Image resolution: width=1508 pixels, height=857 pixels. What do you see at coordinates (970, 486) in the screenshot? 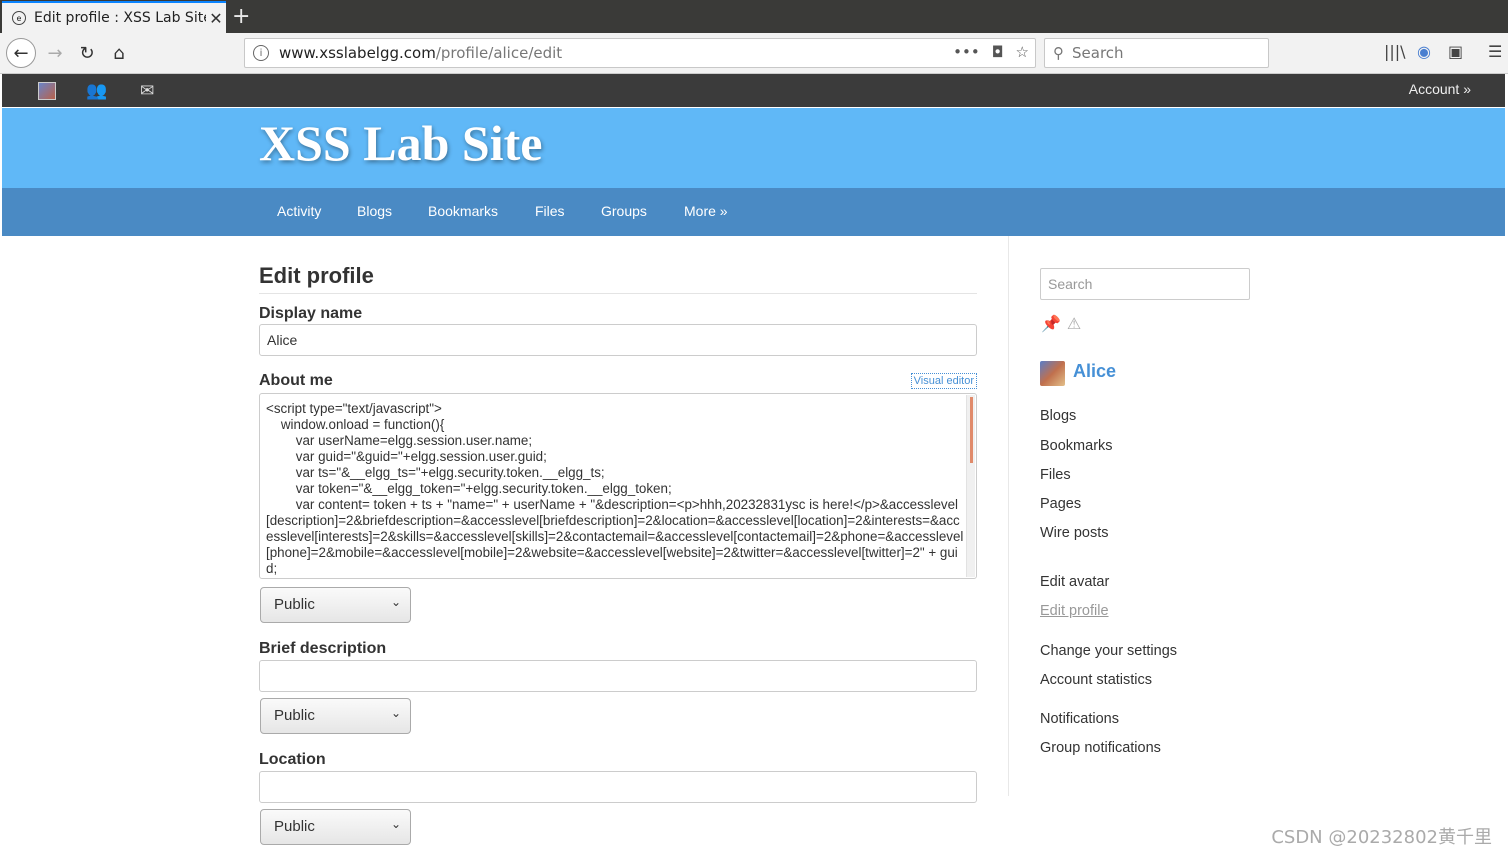
I see `textarea-scrollbar` at bounding box center [970, 486].